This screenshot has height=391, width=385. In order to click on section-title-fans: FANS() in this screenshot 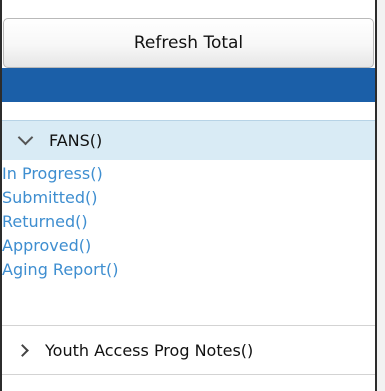, I will do `click(76, 140)`.